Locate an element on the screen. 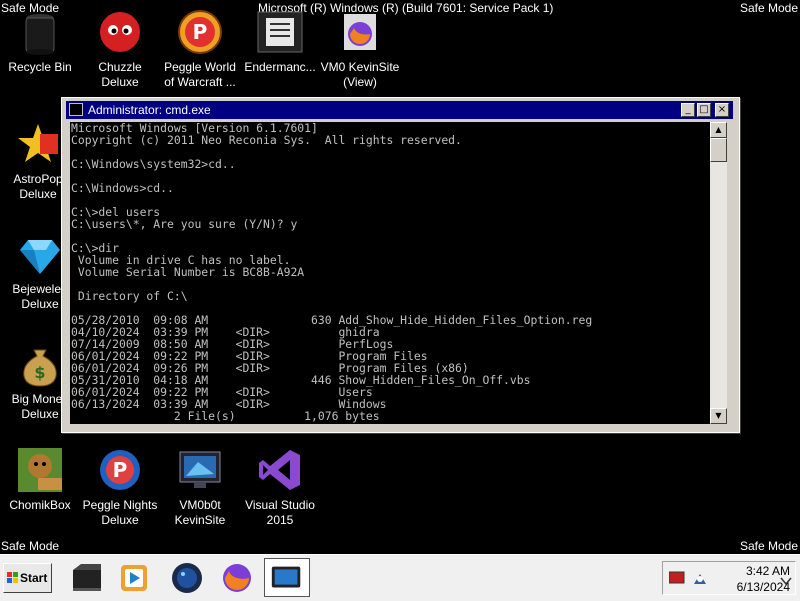 The image size is (800, 601). desktop-icon-label-2: KevinSite is located at coordinates (200, 520).